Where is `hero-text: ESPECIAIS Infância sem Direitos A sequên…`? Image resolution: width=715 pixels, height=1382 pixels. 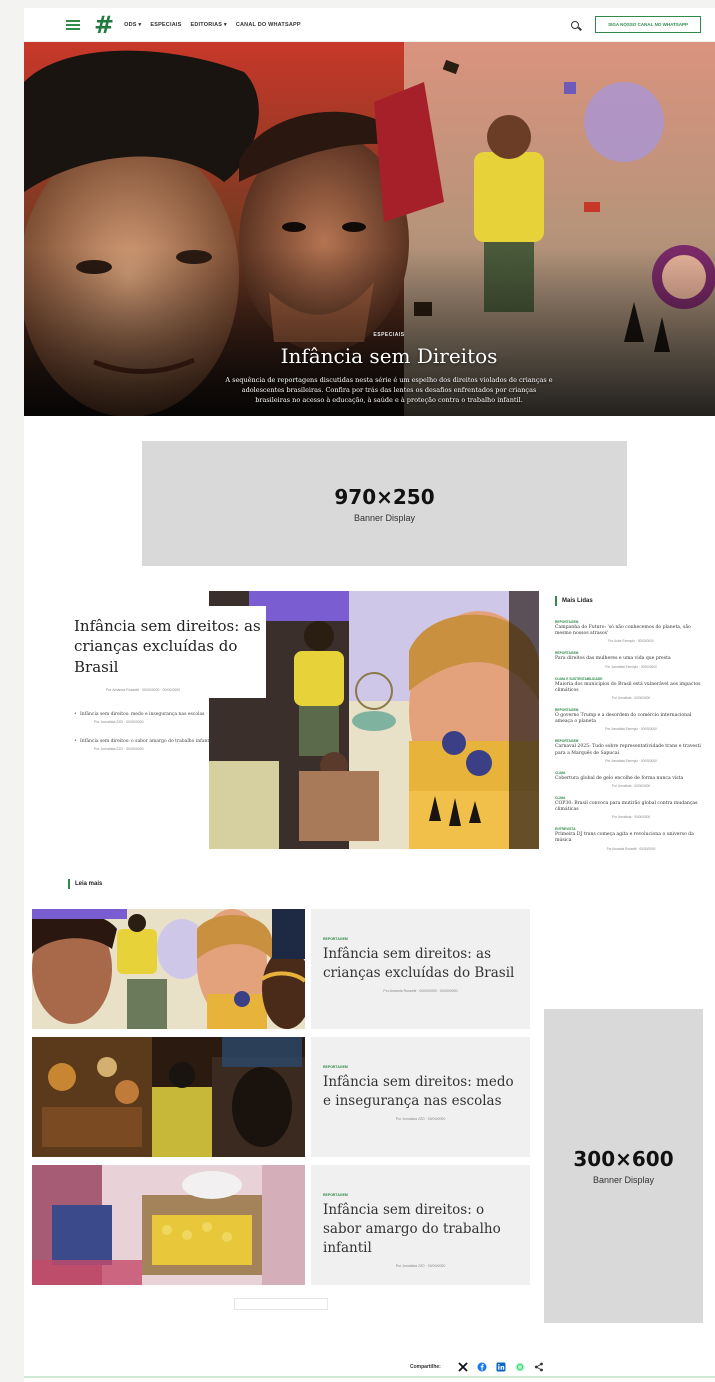
hero-text: ESPECIAIS Infância sem Direitos A sequên… is located at coordinates (389, 368).